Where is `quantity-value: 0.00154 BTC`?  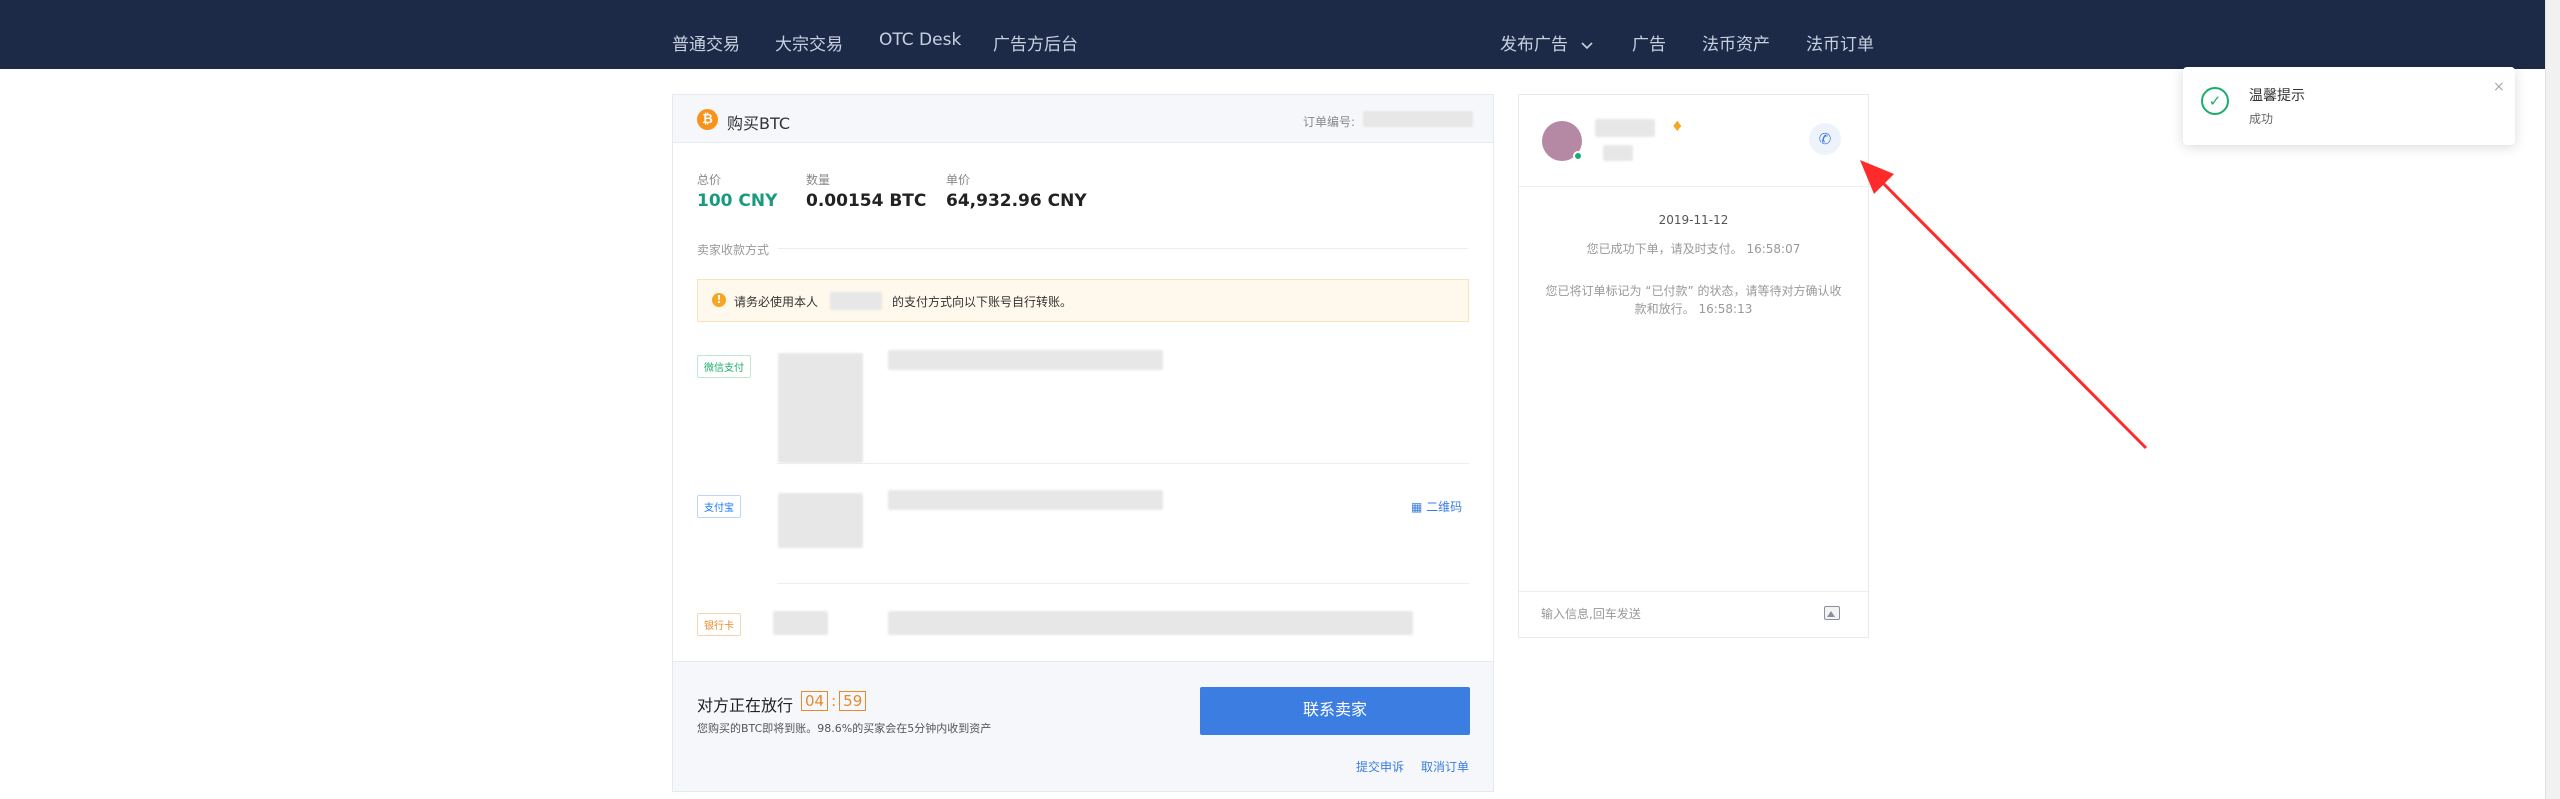
quantity-value: 0.00154 BTC is located at coordinates (866, 201).